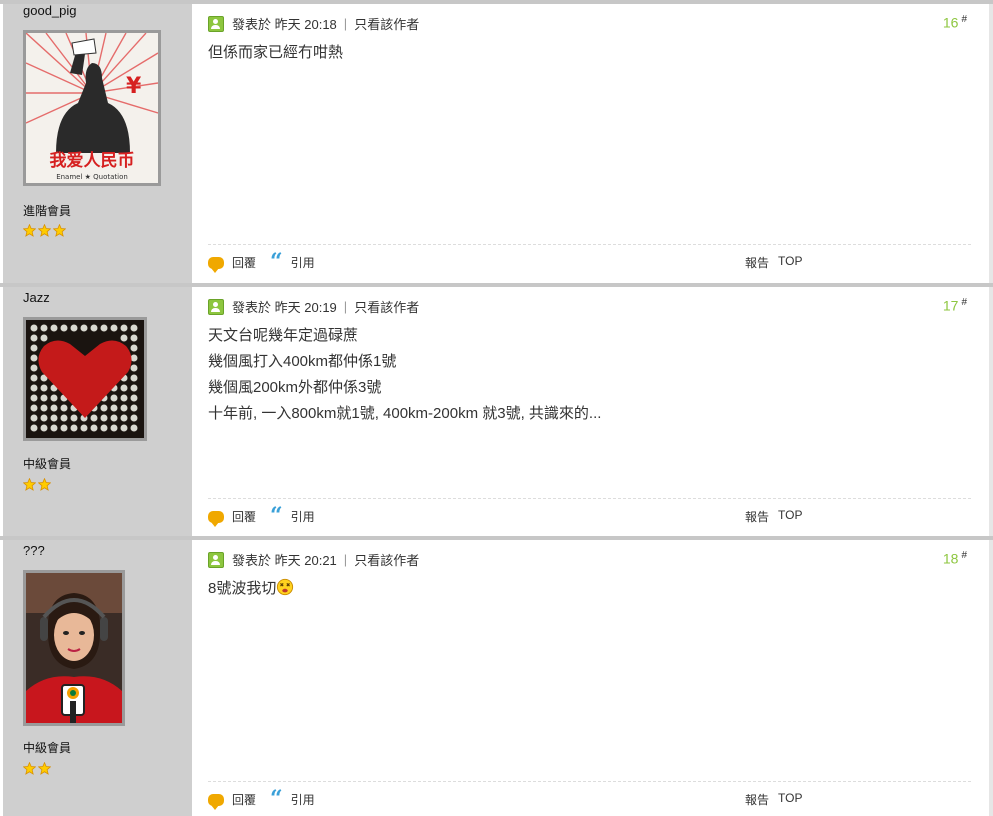 Image resolution: width=993 pixels, height=816 pixels. I want to click on author-sidebar: good_pig ¥ 我爱人民币 Enamel ★ Quotation 進階會員, so click(97, 143).